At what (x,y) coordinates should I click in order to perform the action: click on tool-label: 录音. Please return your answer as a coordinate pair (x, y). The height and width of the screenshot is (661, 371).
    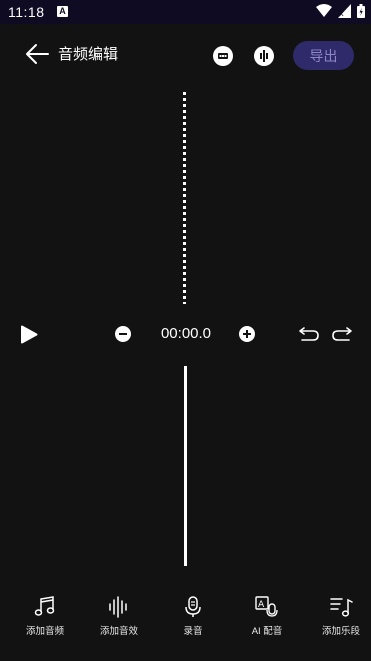
    Looking at the image, I should click on (193, 631).